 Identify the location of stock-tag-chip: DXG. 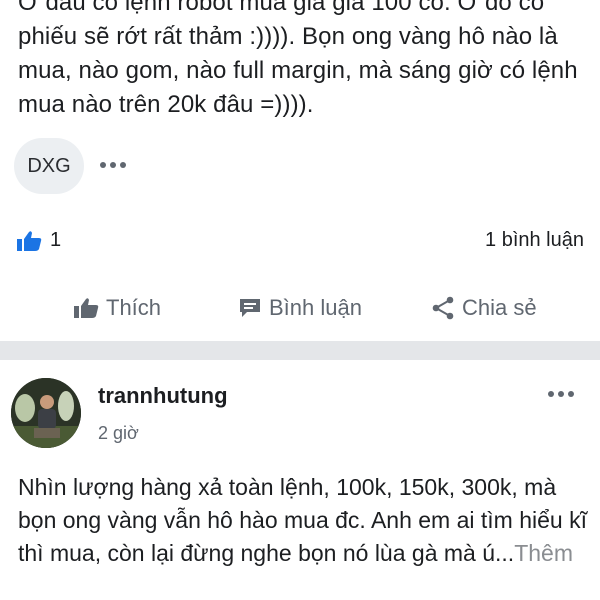
(49, 166).